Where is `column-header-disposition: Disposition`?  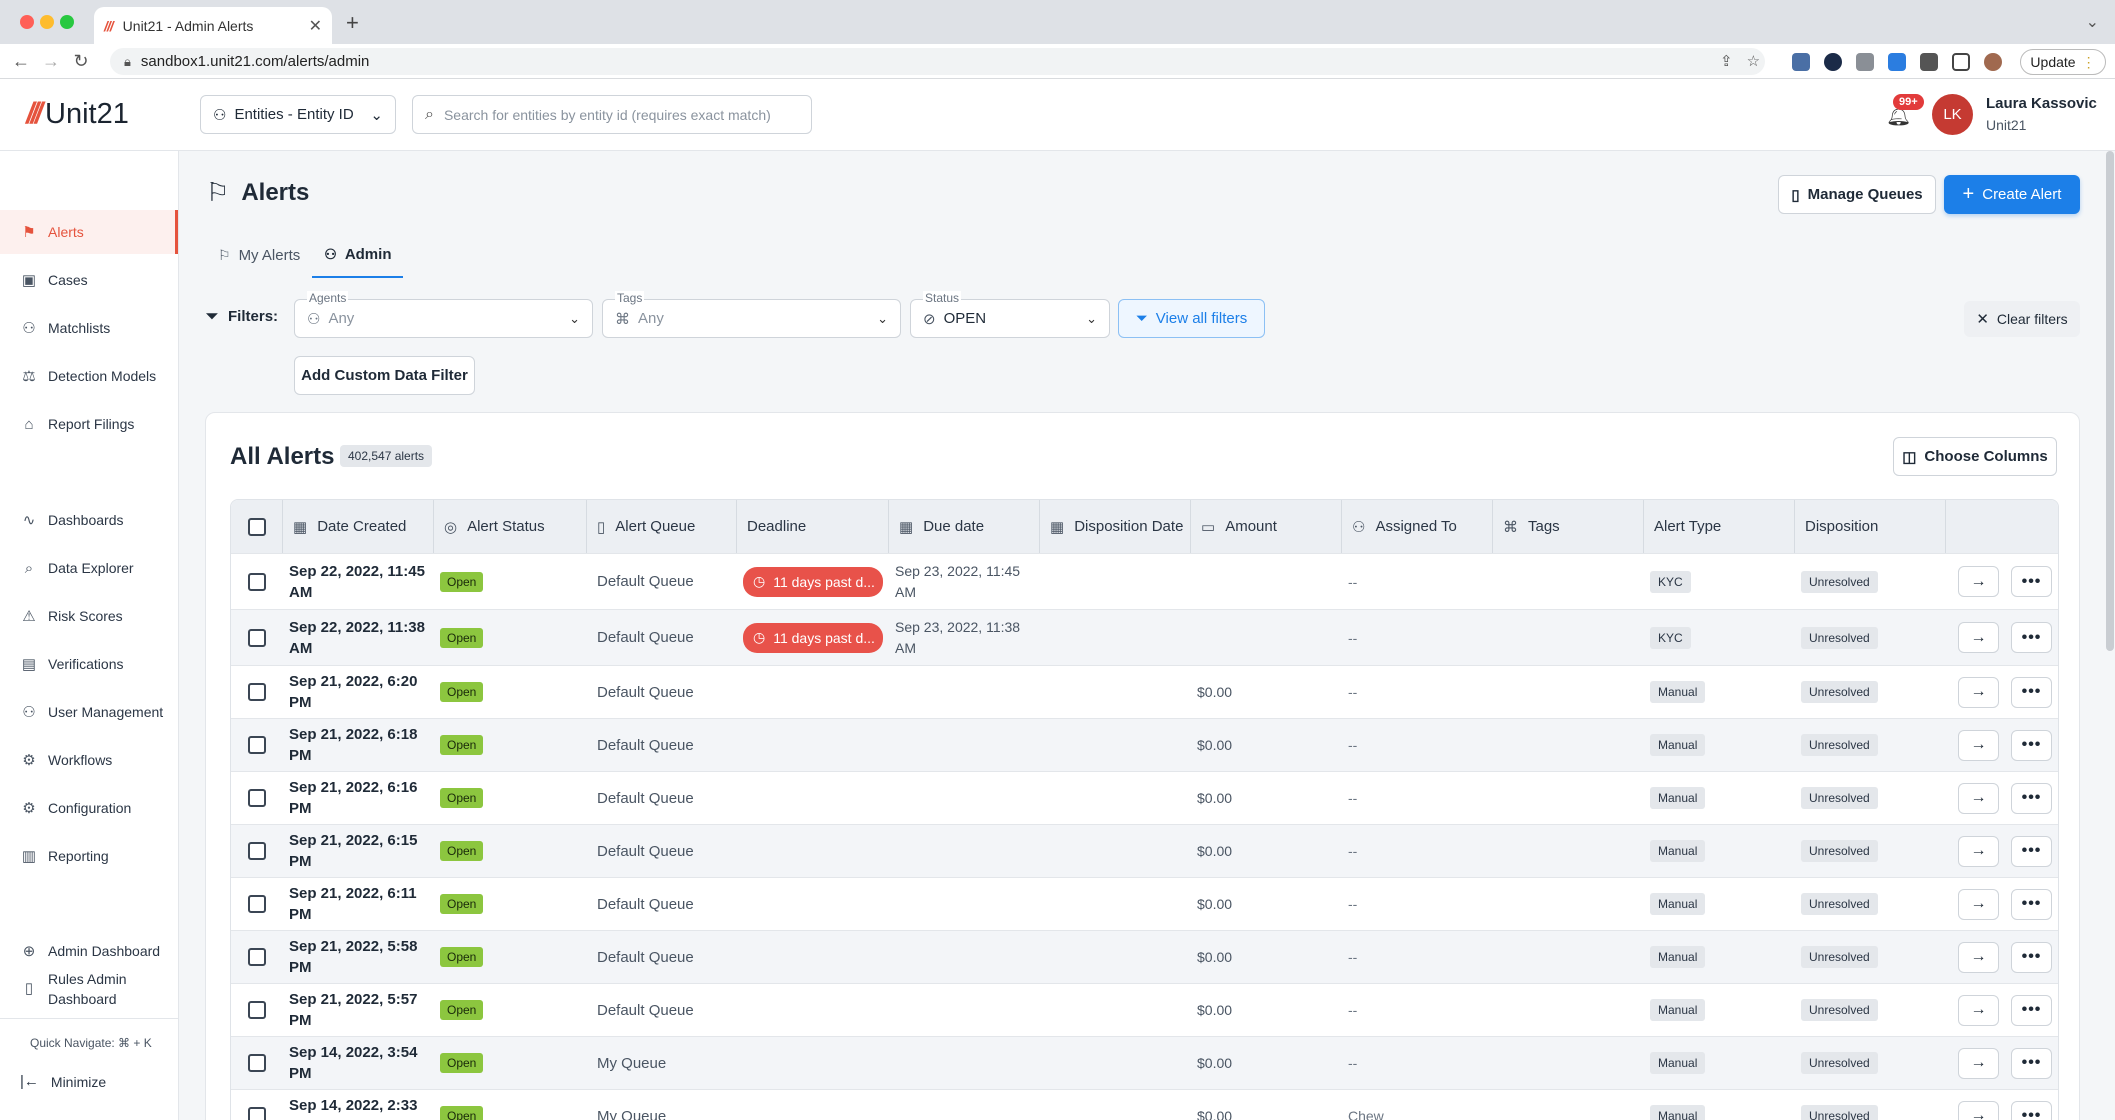 column-header-disposition: Disposition is located at coordinates (1870, 526).